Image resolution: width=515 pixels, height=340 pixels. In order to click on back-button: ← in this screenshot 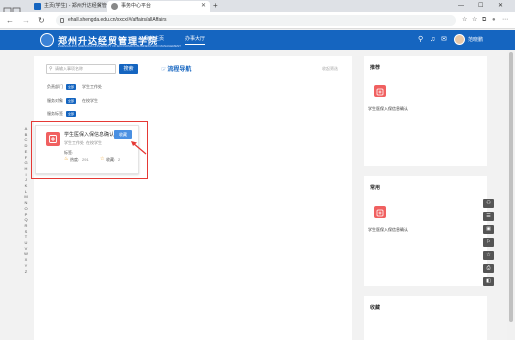, I will do `click(10, 20)`.